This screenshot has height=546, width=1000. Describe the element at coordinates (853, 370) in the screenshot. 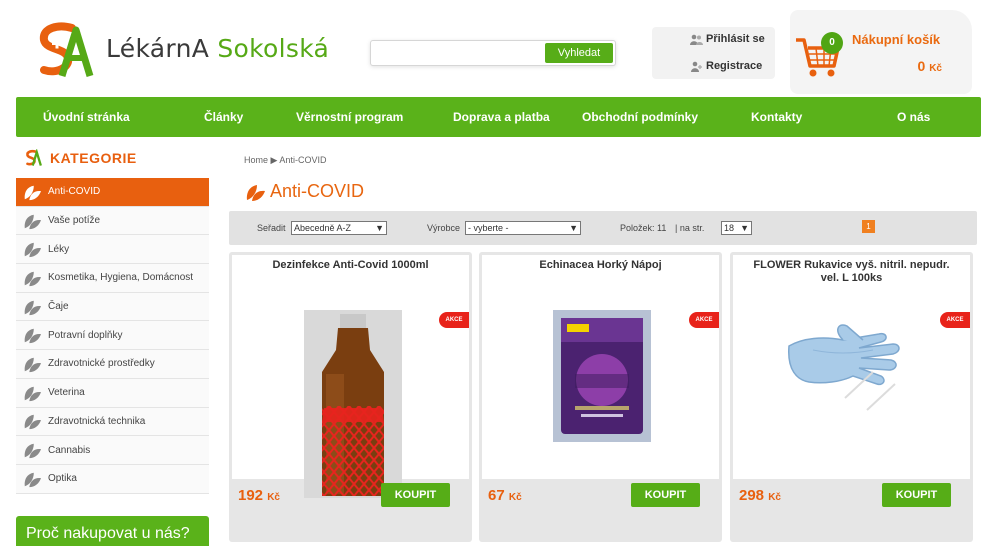

I see `product-image-glove` at that location.